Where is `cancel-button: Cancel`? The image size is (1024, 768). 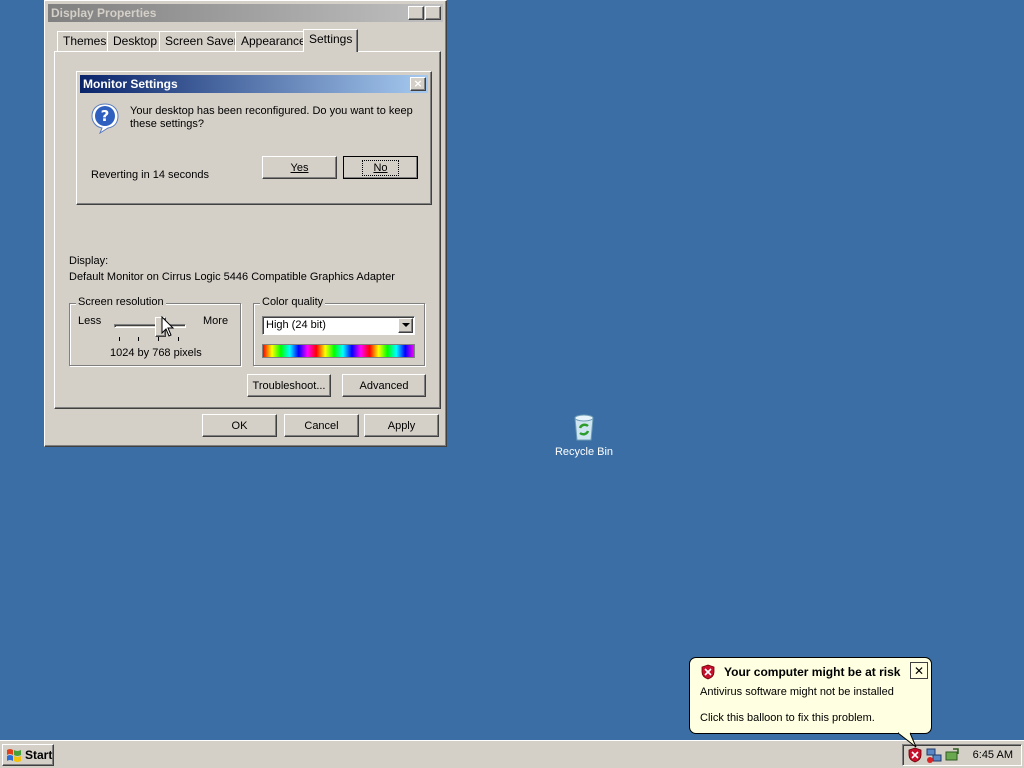
cancel-button: Cancel is located at coordinates (321, 425).